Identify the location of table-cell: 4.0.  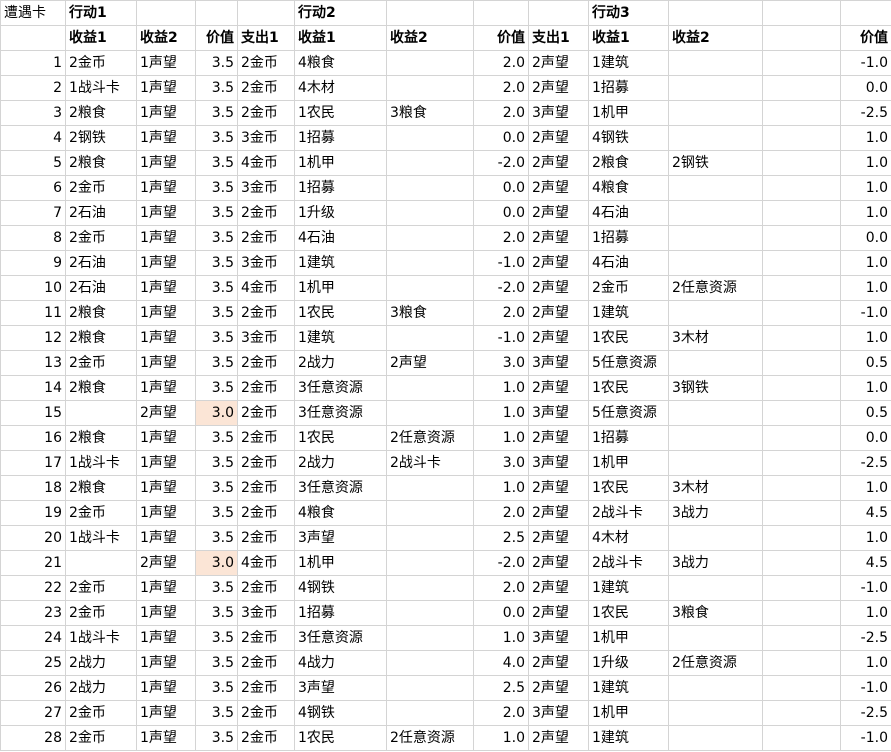
(501, 663).